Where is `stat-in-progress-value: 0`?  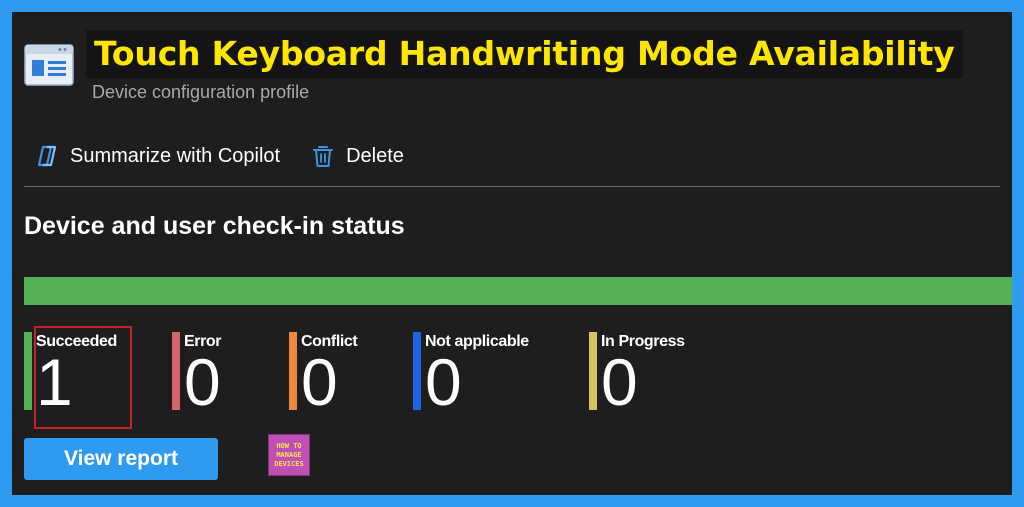 stat-in-progress-value: 0 is located at coordinates (619, 382).